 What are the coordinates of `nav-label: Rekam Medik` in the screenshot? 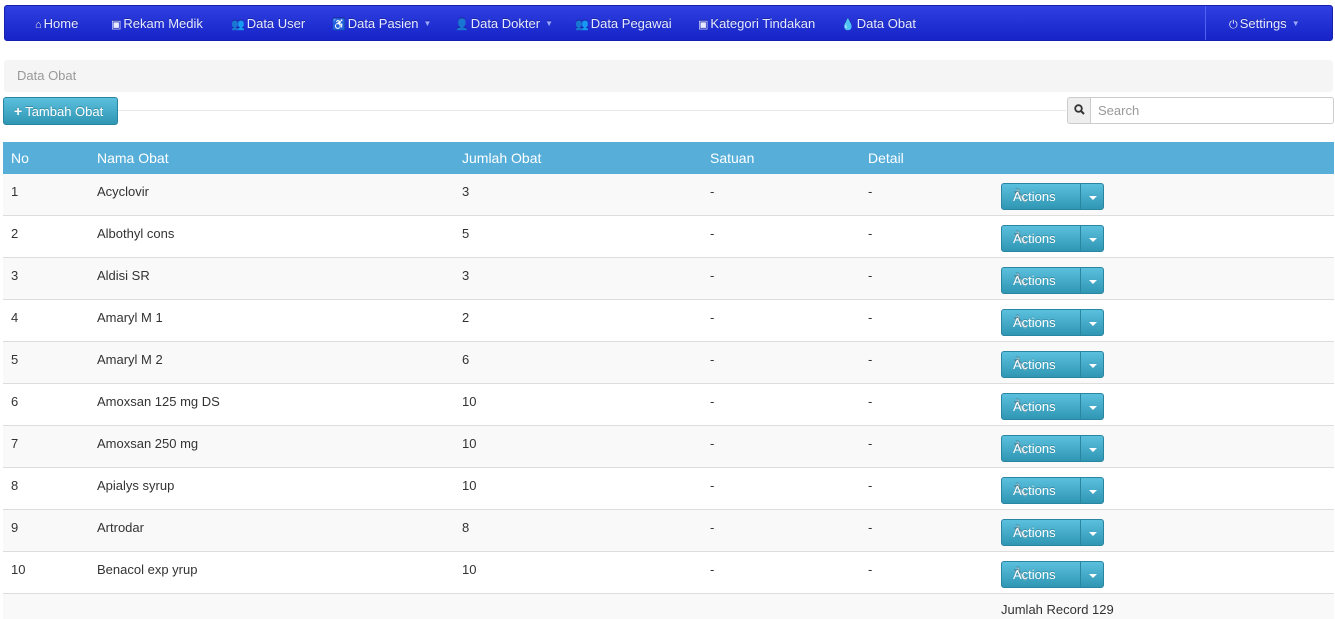 It's located at (163, 23).